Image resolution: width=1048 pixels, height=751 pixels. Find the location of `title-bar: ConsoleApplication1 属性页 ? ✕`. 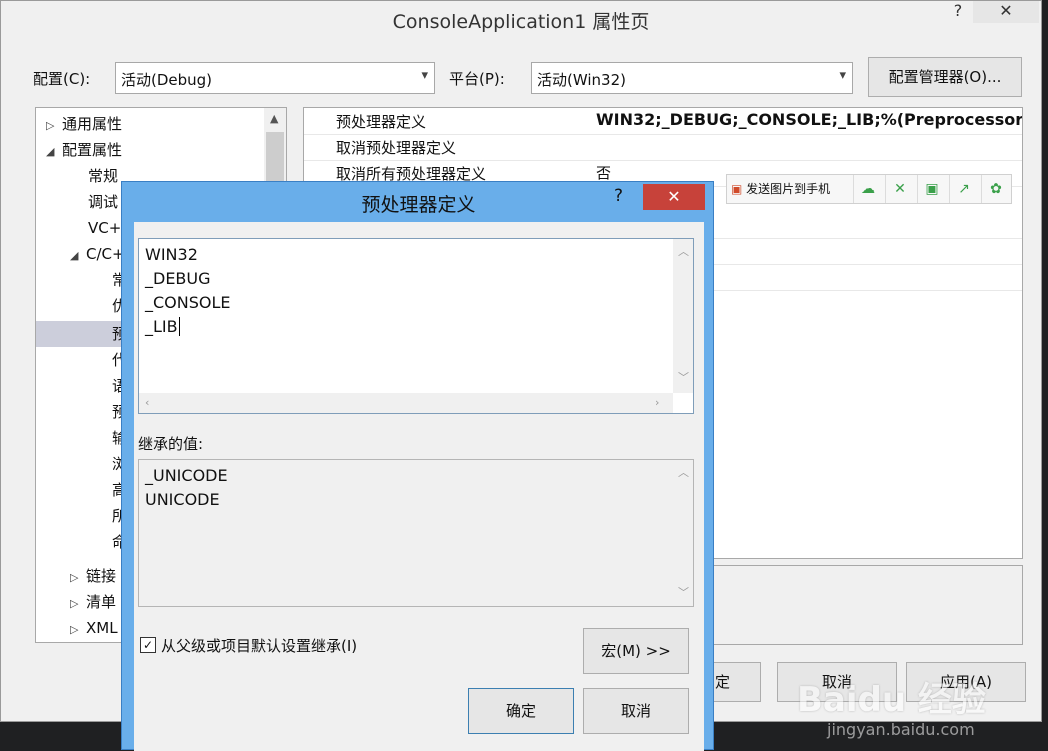

title-bar: ConsoleApplication1 属性页 ? ✕ is located at coordinates (521, 19).